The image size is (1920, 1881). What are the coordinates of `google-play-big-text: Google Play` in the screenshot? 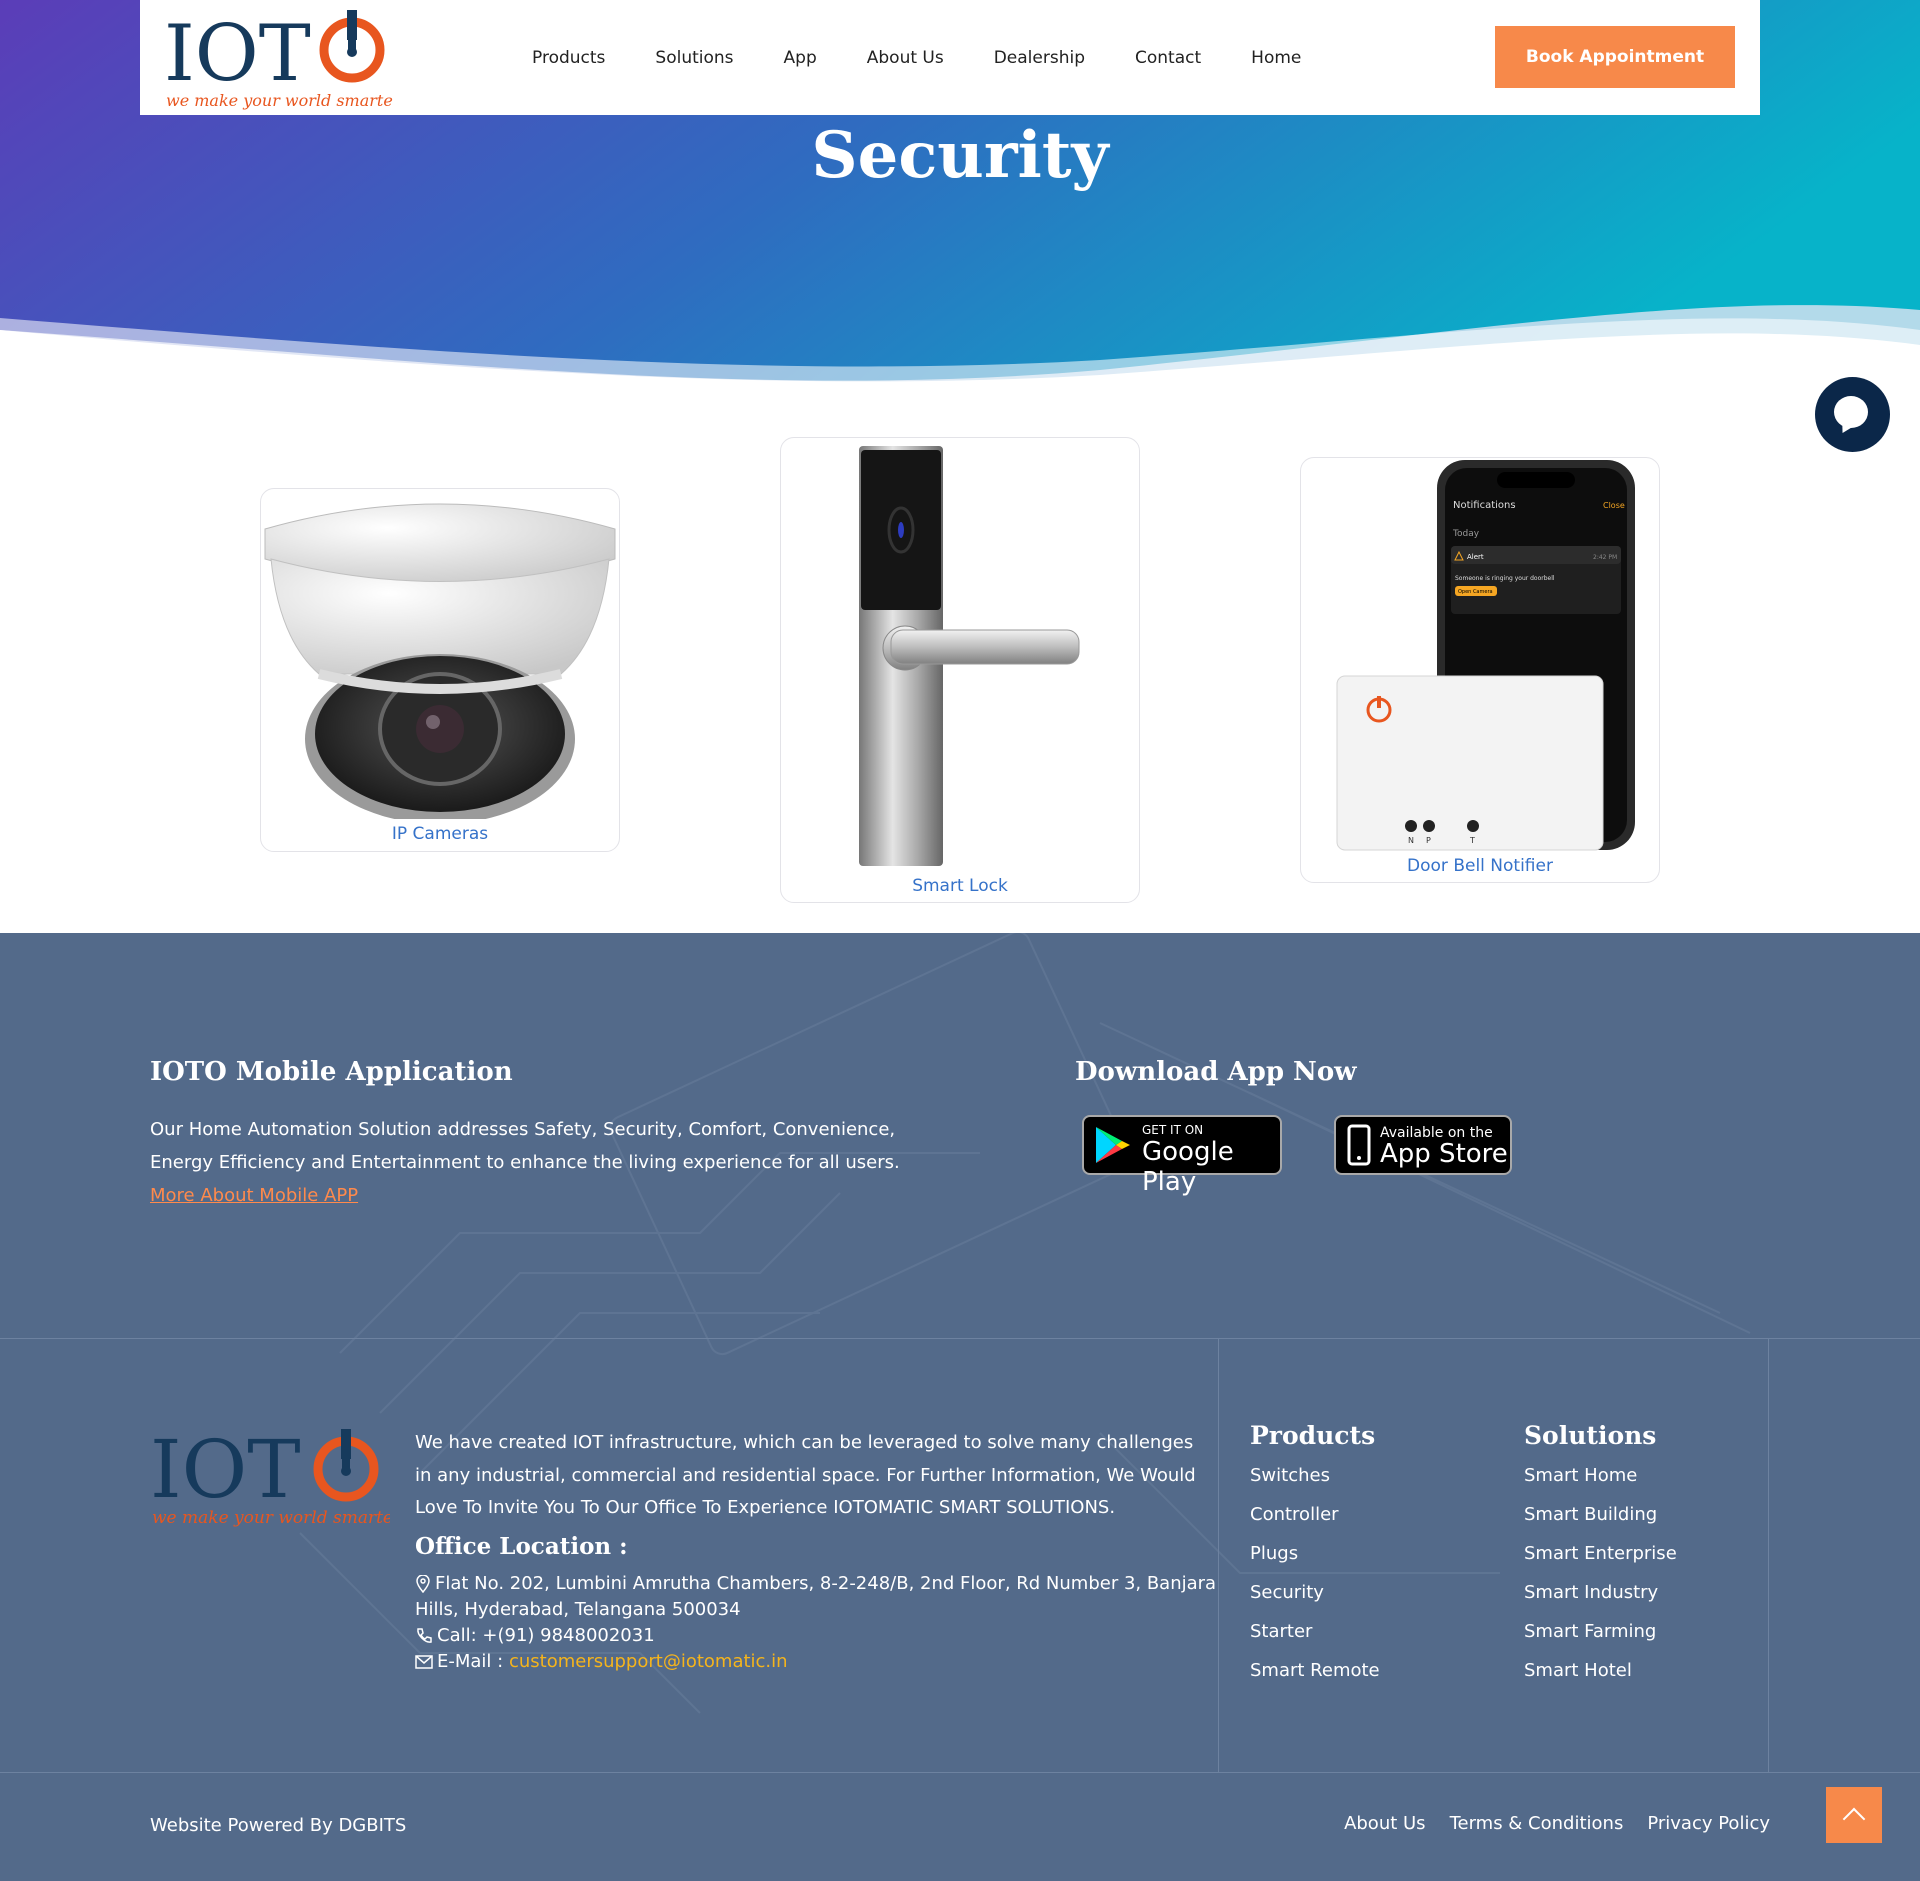 It's located at (1188, 1167).